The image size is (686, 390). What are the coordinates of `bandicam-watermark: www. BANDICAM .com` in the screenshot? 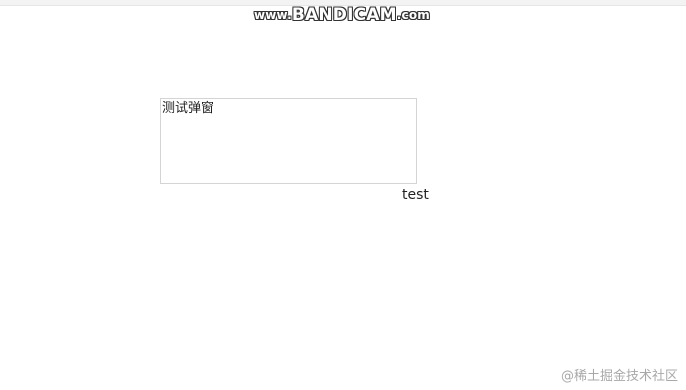 It's located at (342, 15).